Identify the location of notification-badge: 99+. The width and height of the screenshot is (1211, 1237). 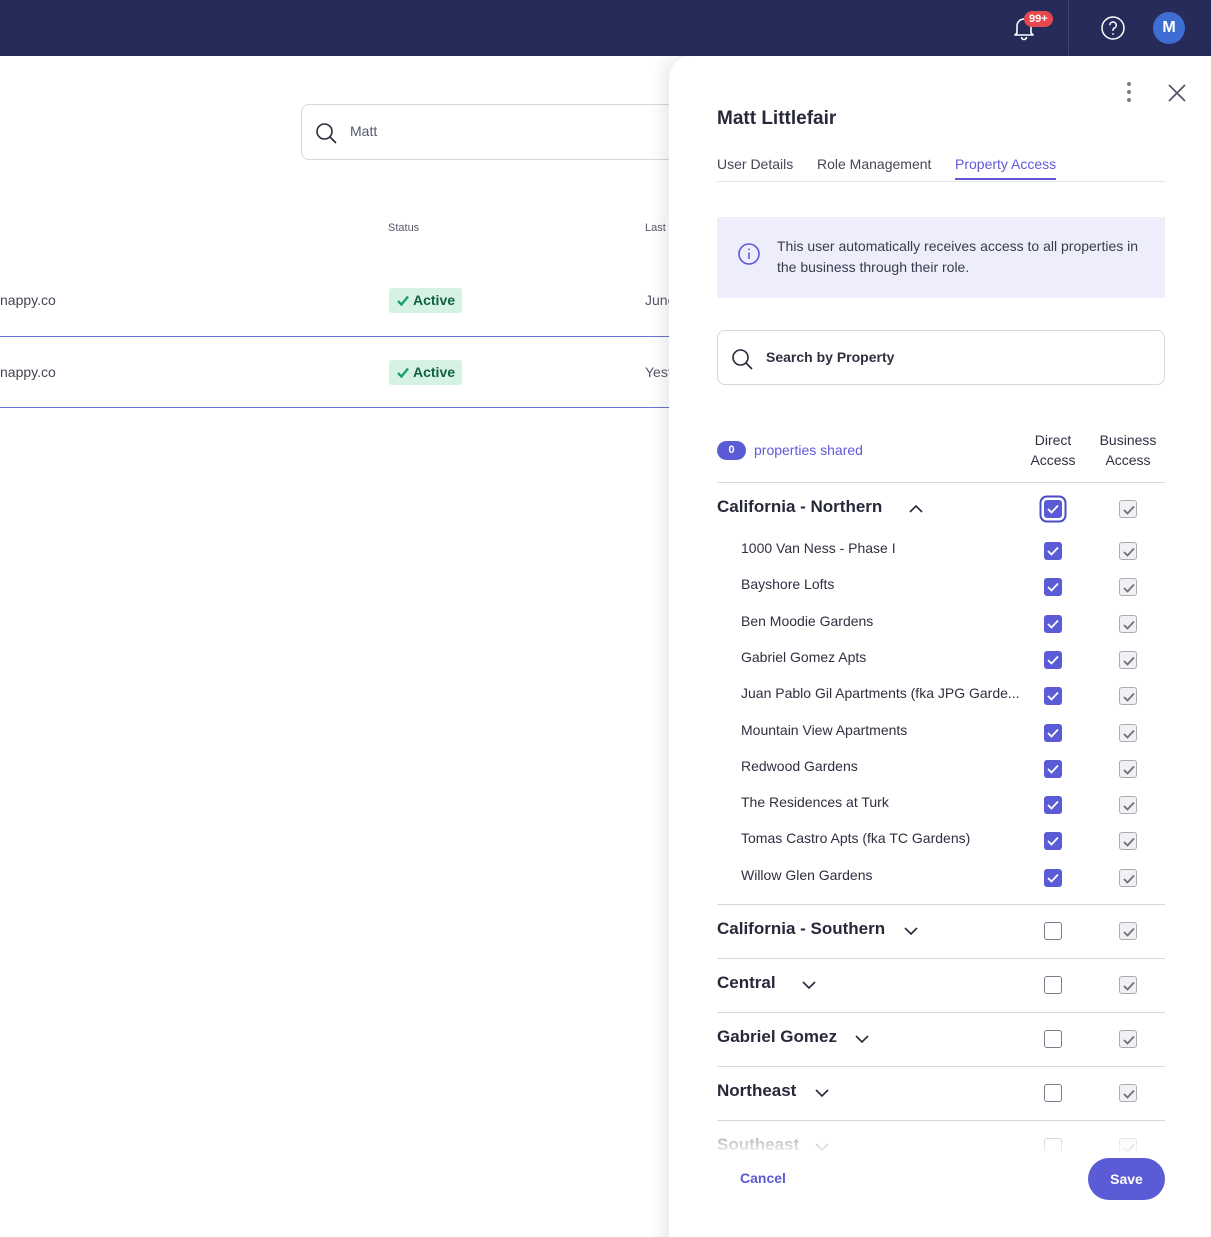
(1038, 19).